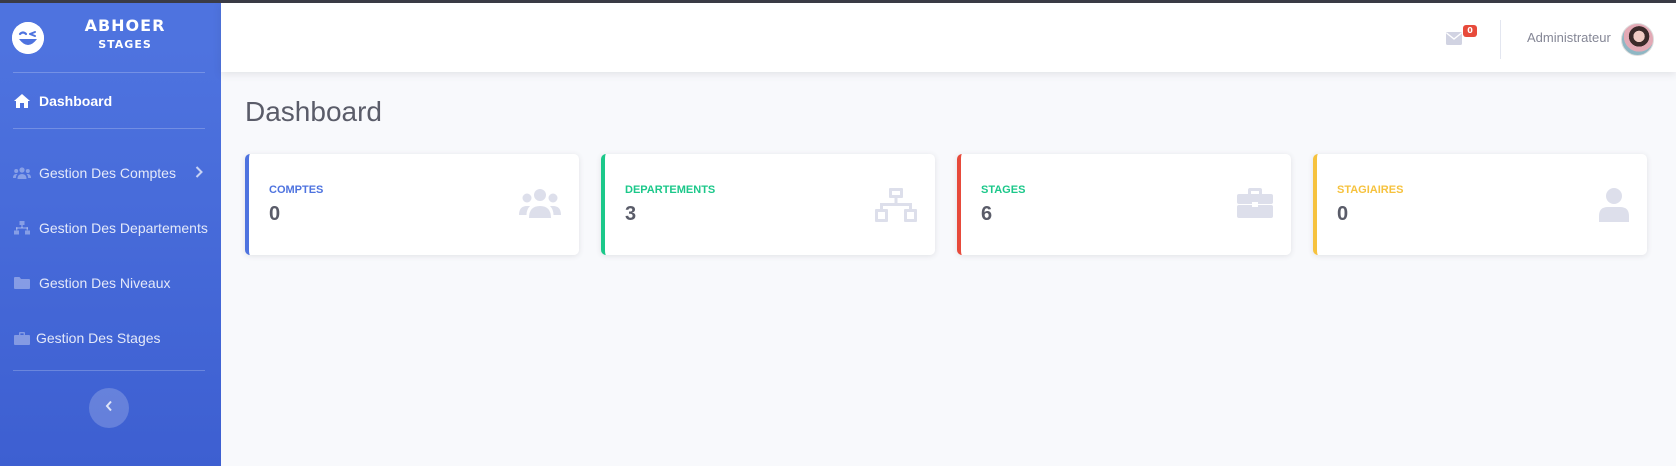 The image size is (1676, 466). What do you see at coordinates (105, 283) in the screenshot?
I see `sidebar-item-label: Gestion Des Niveaux` at bounding box center [105, 283].